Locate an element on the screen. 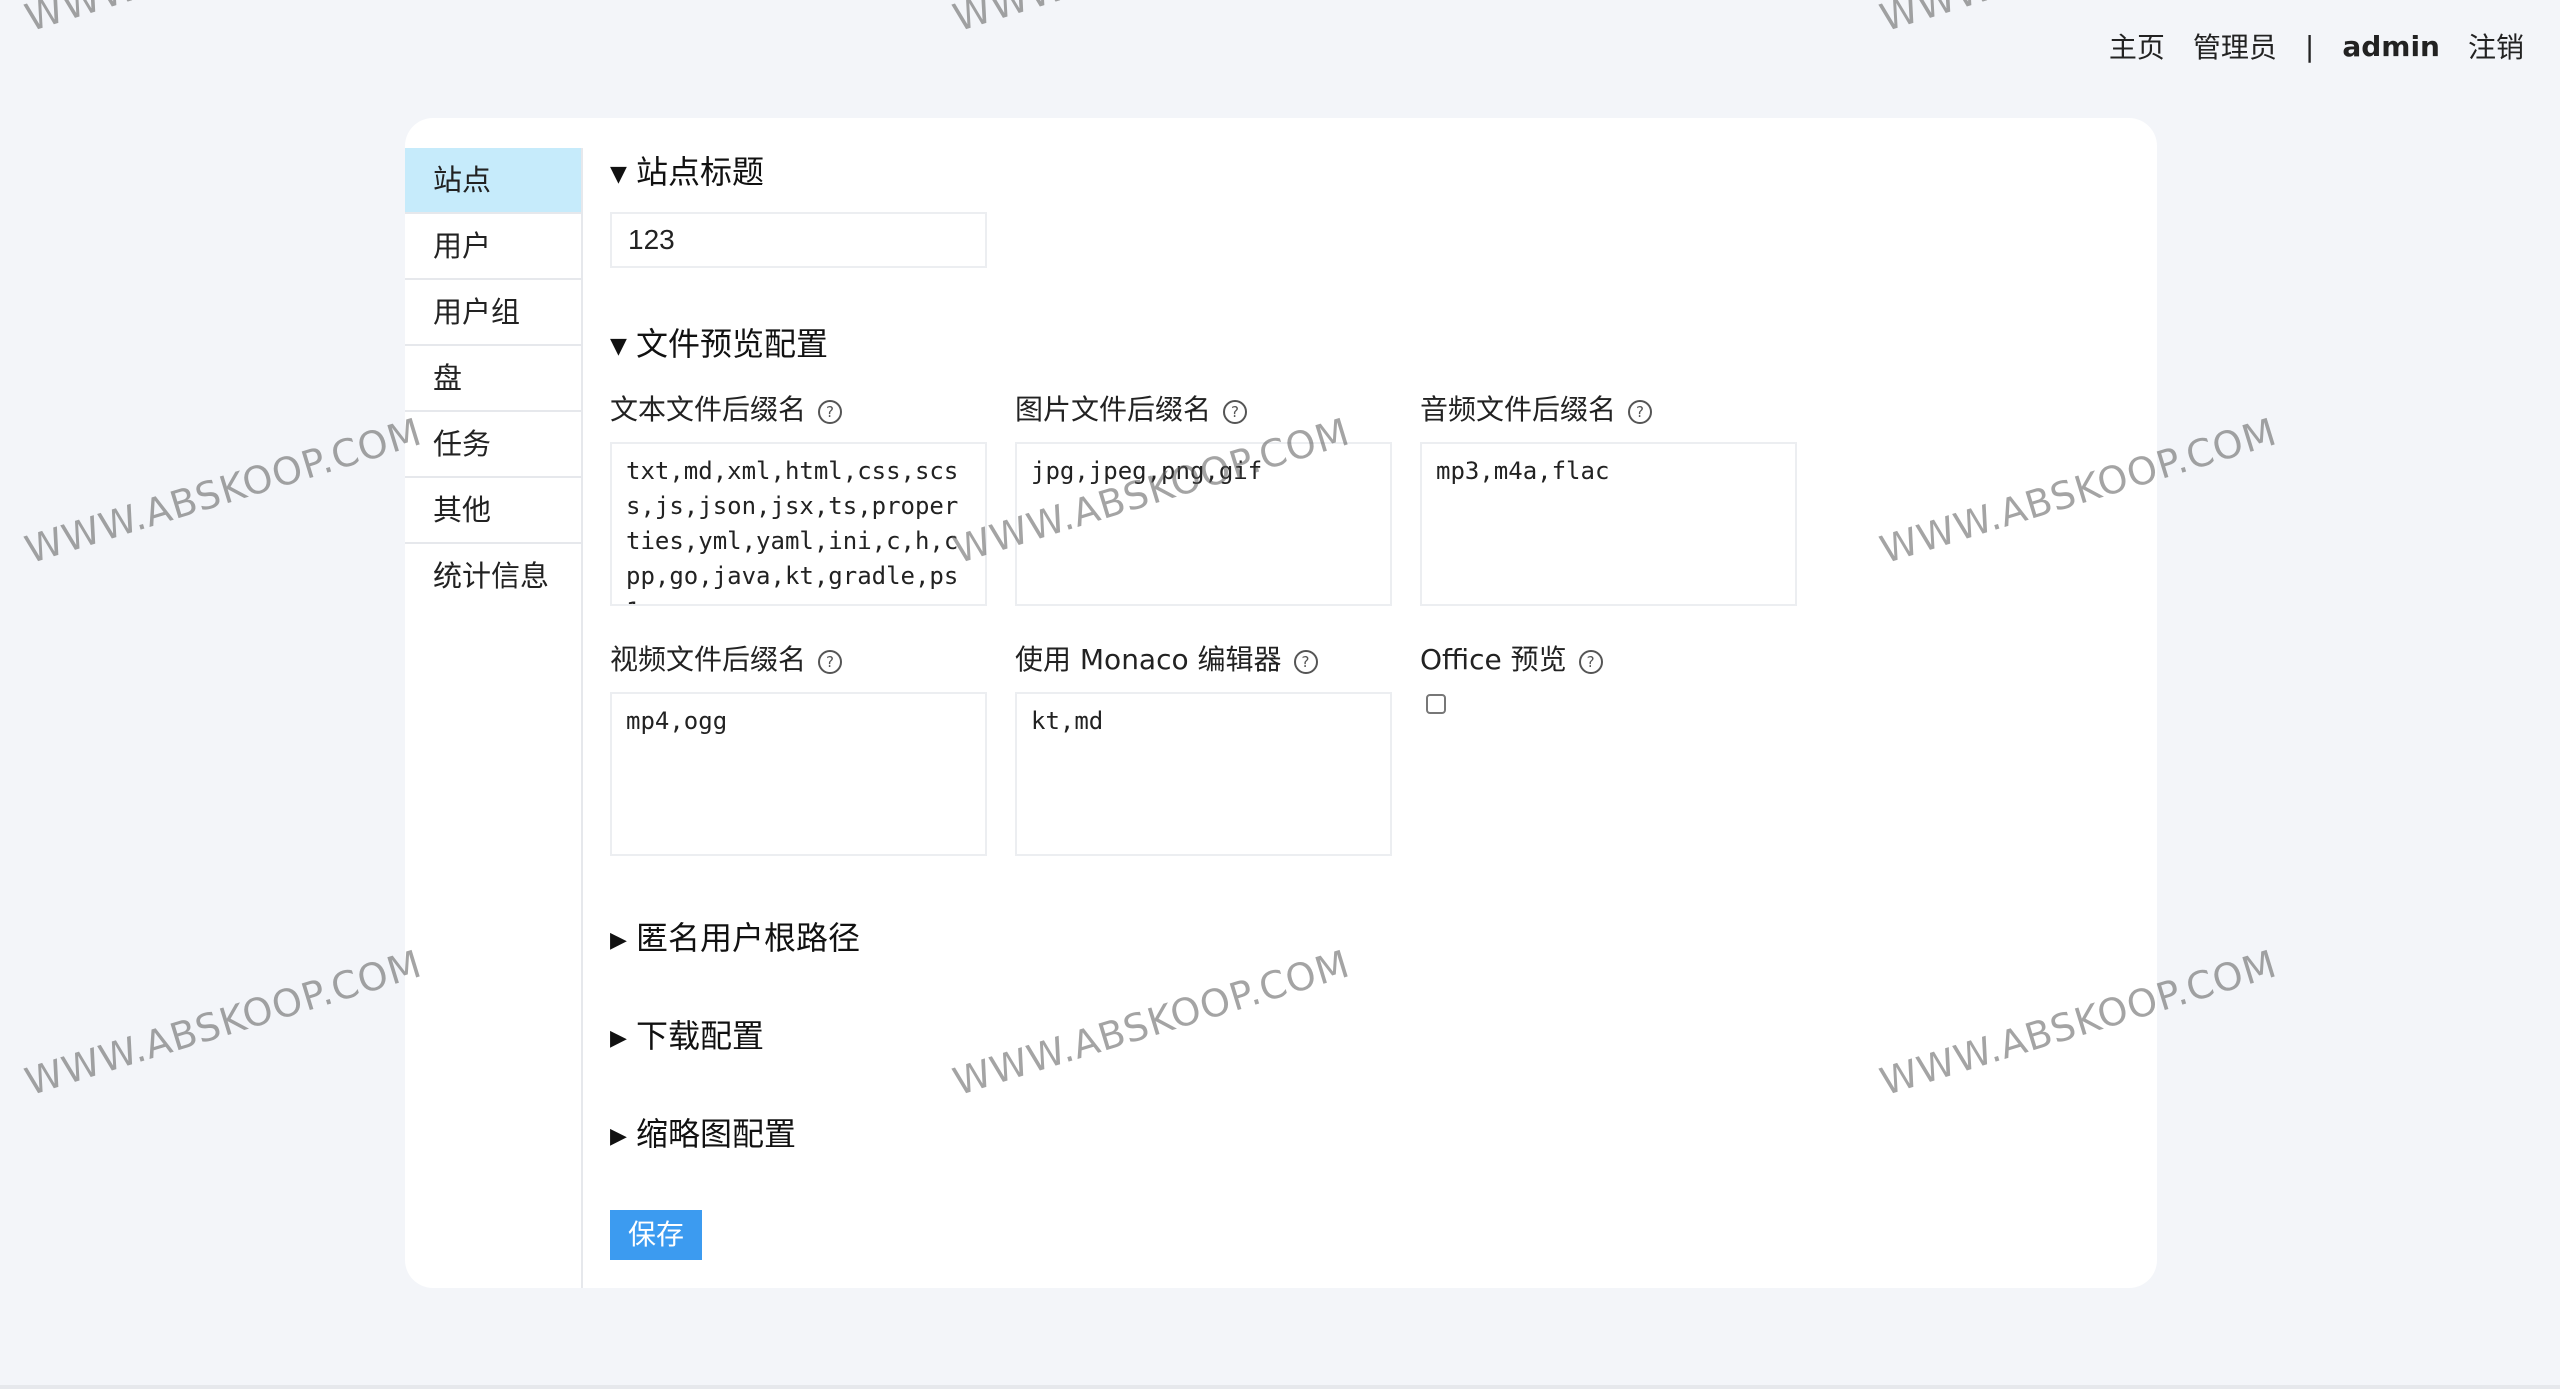 This screenshot has height=1389, width=2560. section-title-label: 文件预览配置 is located at coordinates (732, 344).